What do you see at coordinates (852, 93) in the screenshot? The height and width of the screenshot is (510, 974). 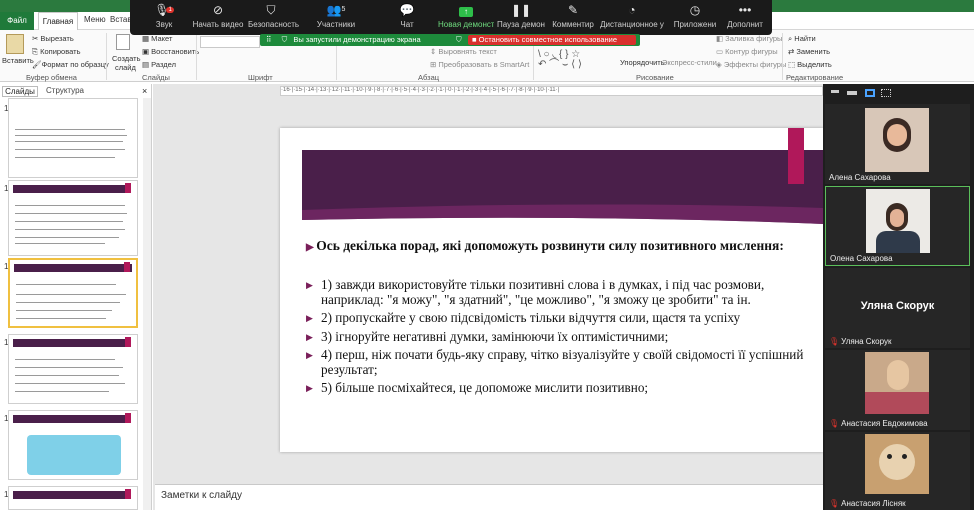 I see `collapse-icon` at bounding box center [852, 93].